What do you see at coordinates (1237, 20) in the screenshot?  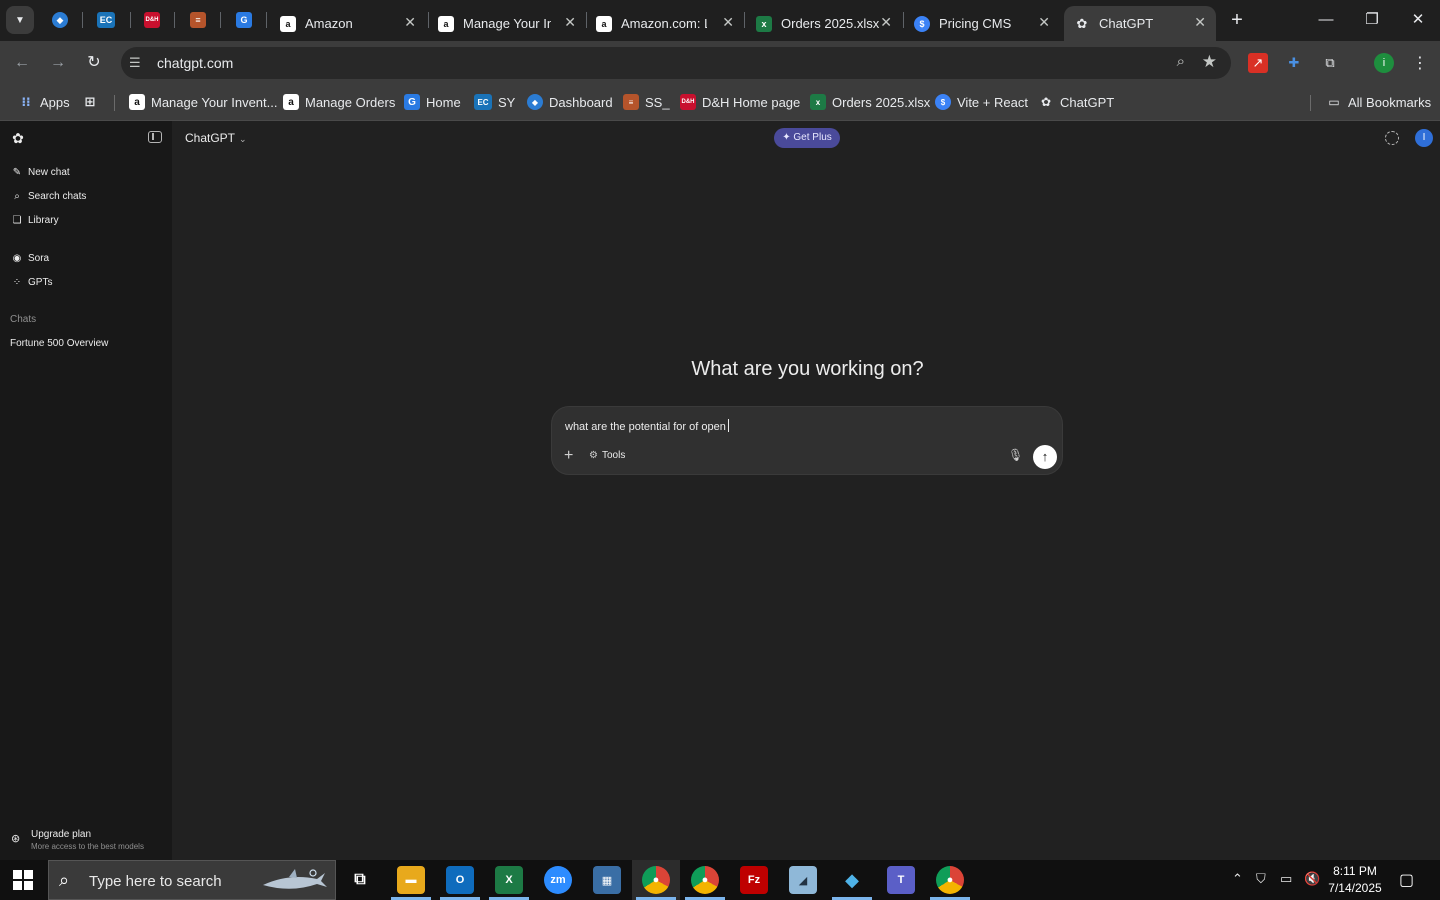 I see `new-tab-button: +` at bounding box center [1237, 20].